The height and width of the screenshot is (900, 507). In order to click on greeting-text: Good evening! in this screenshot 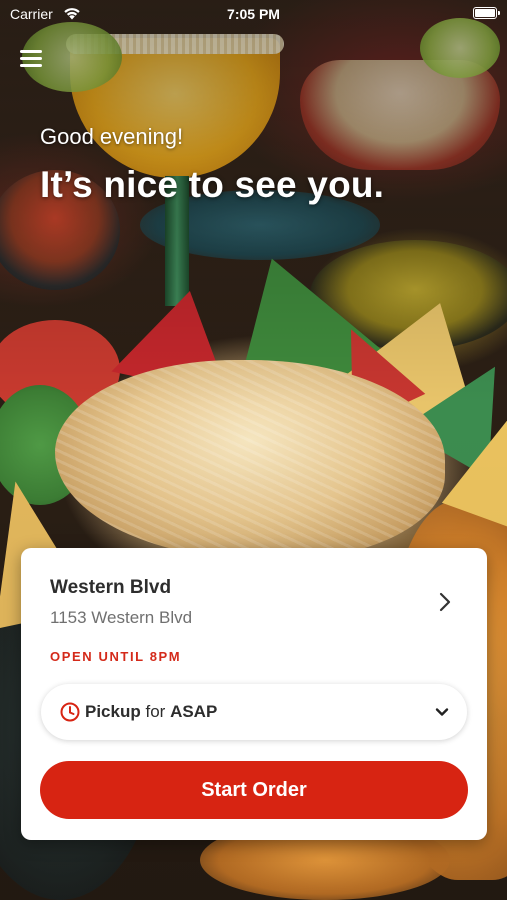, I will do `click(112, 136)`.